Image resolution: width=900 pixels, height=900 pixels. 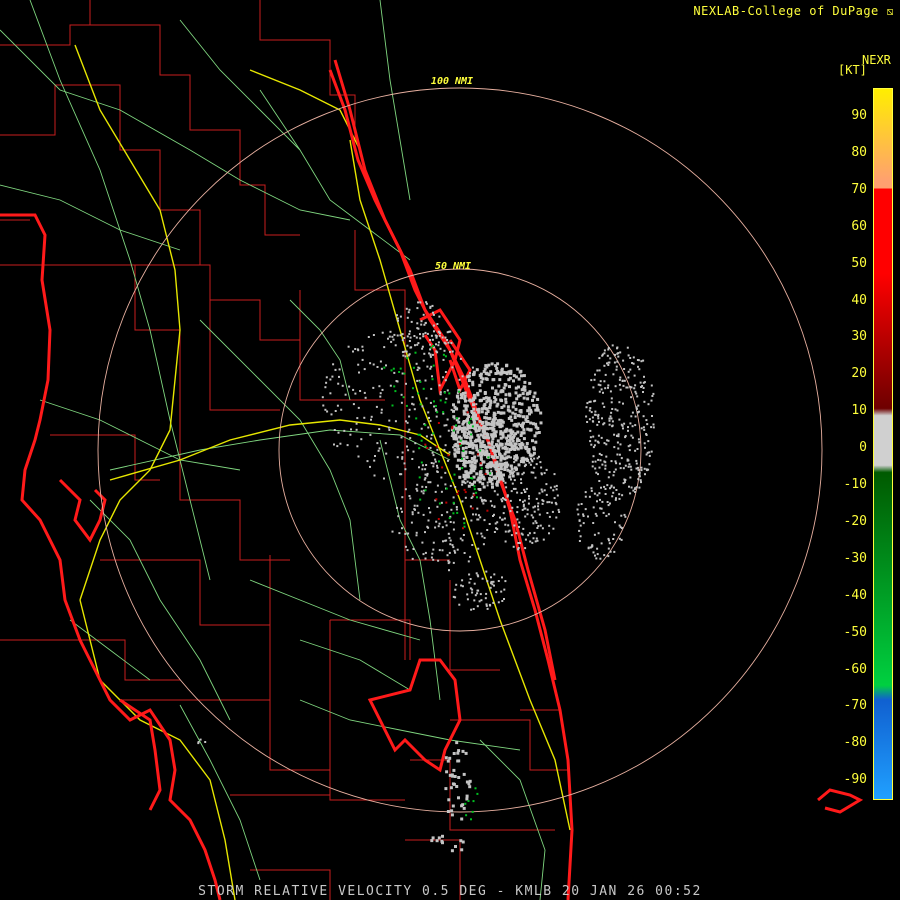 What do you see at coordinates (863, 448) in the screenshot?
I see `color-scale-tick-label: 0` at bounding box center [863, 448].